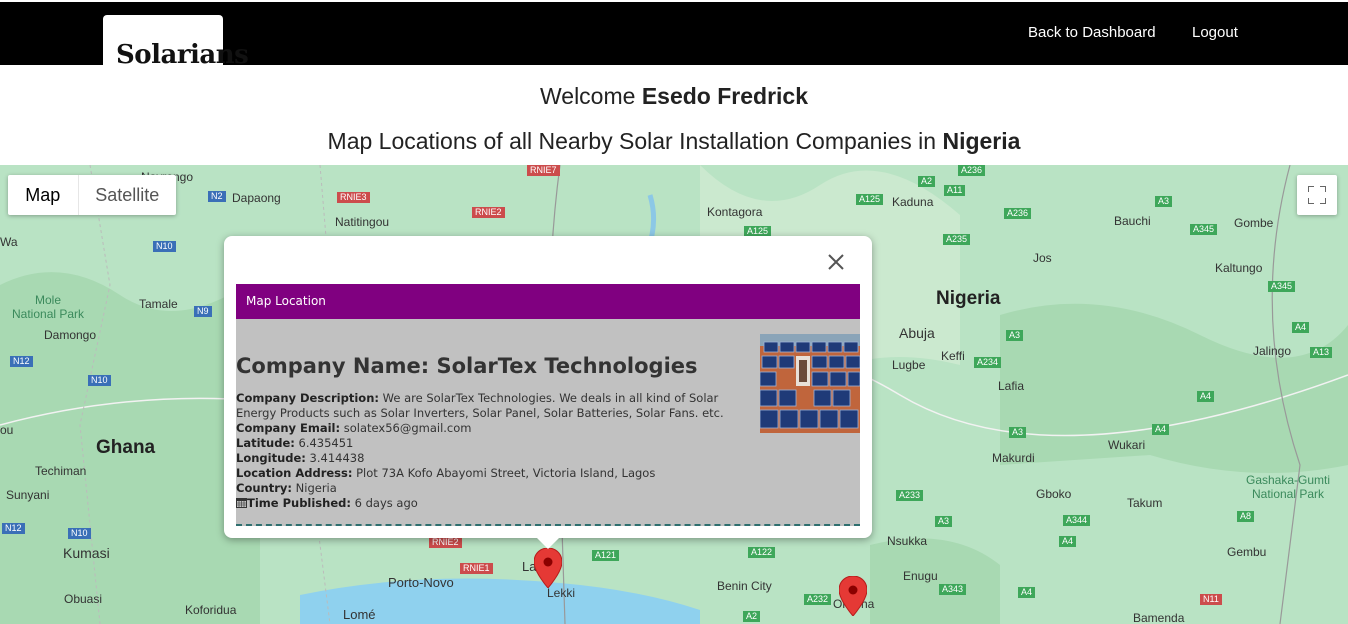 The width and height of the screenshot is (1348, 624). Describe the element at coordinates (421, 582) in the screenshot. I see `map-city-label: Porto-Novo` at that location.